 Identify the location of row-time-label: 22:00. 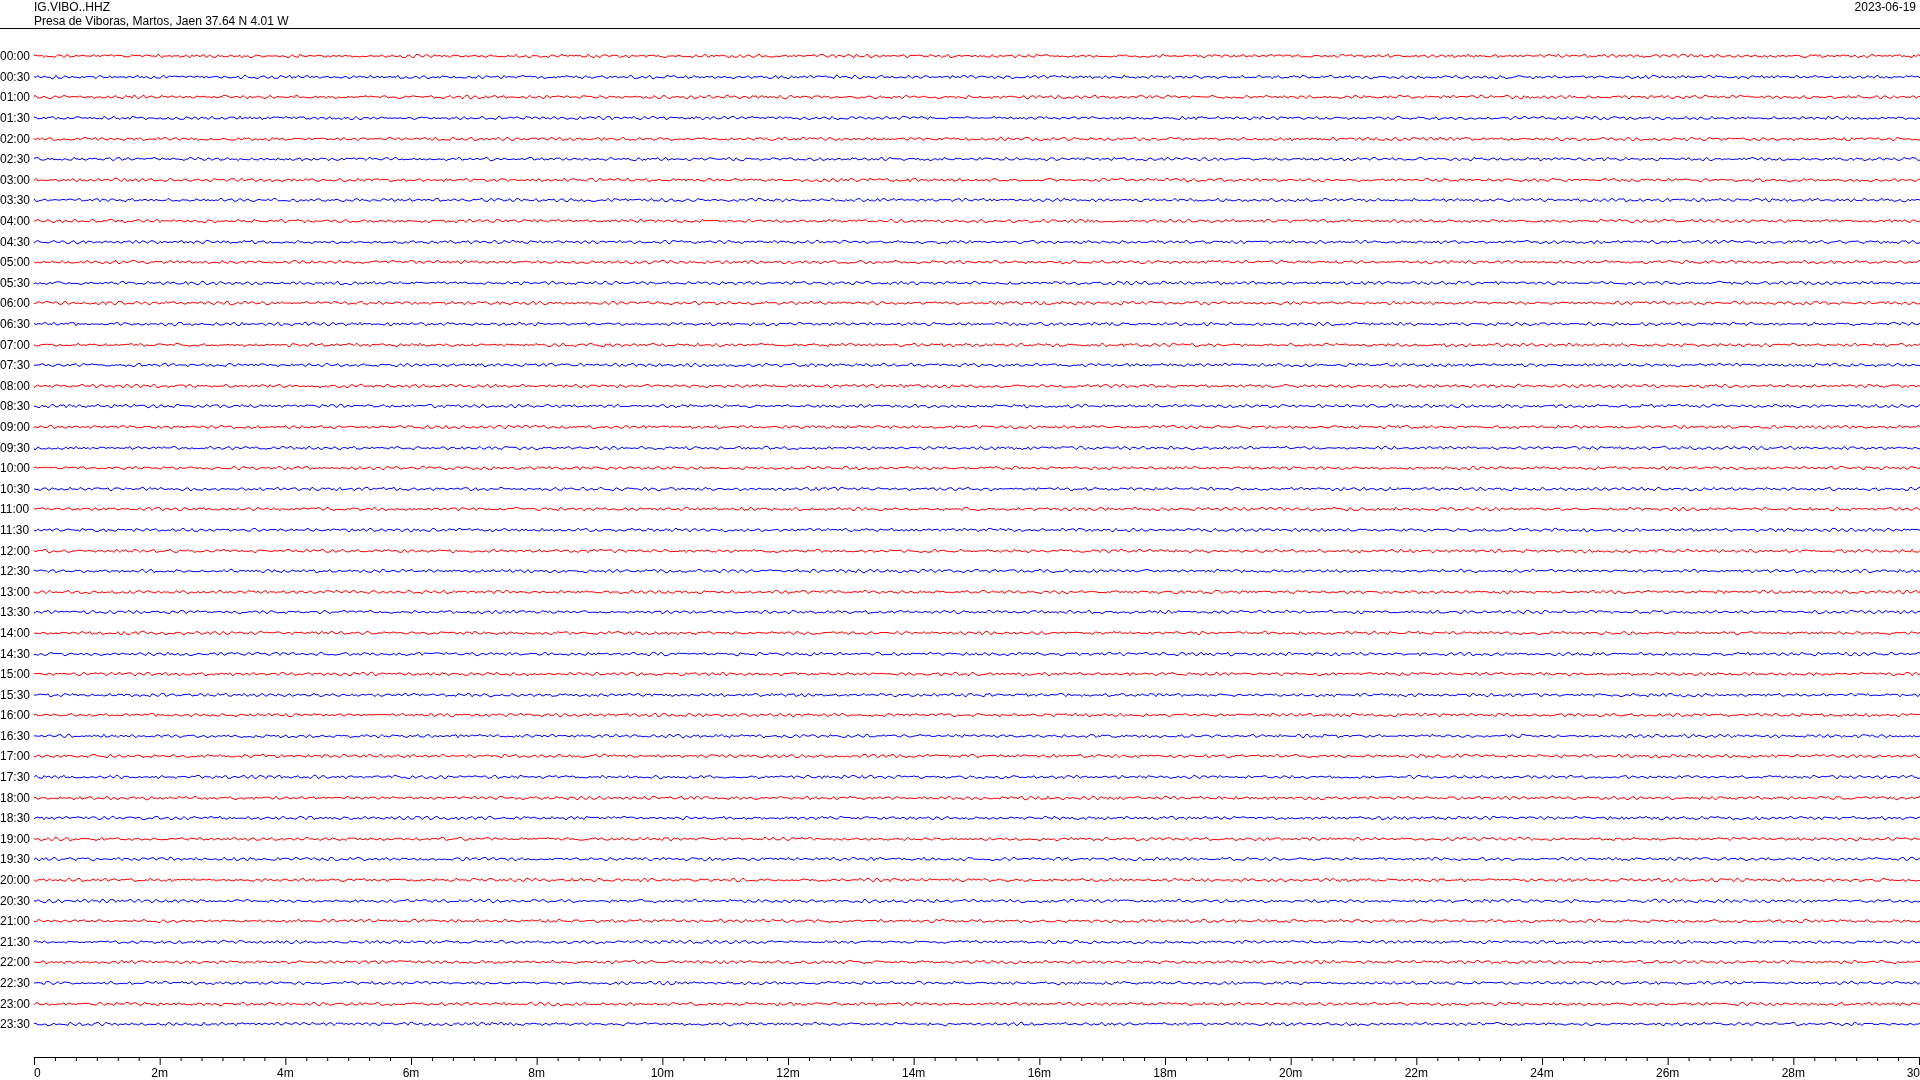
(16, 962).